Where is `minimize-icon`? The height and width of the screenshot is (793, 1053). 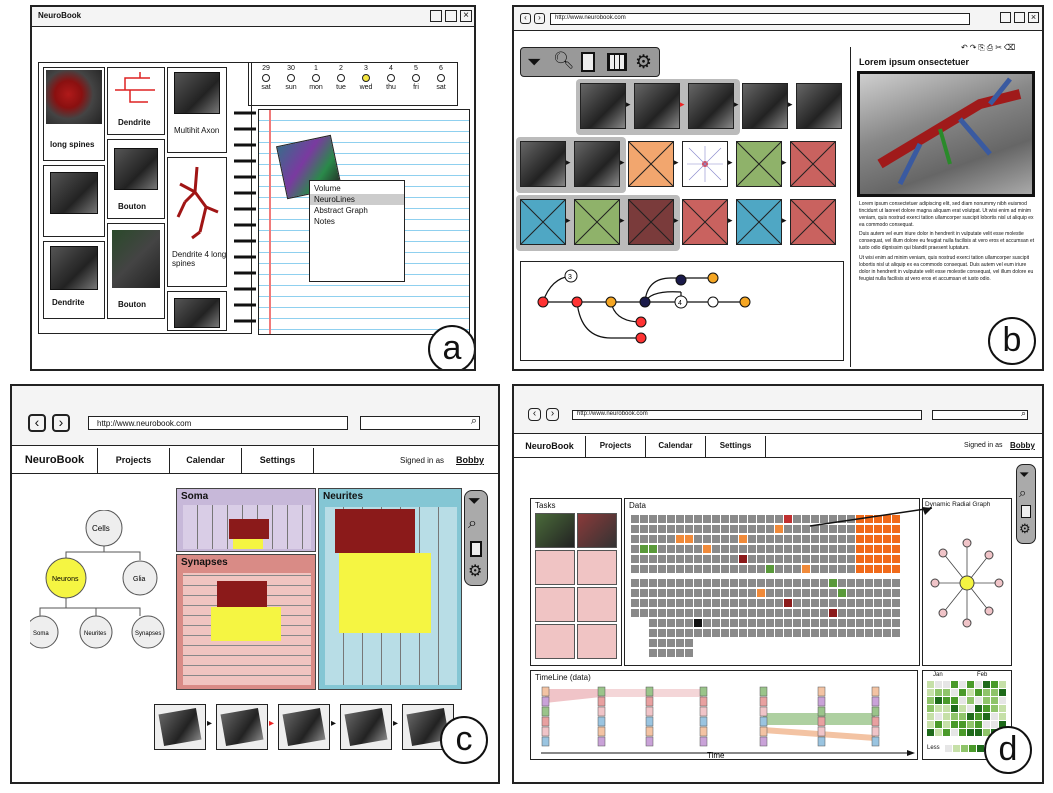
minimize-icon is located at coordinates (436, 16).